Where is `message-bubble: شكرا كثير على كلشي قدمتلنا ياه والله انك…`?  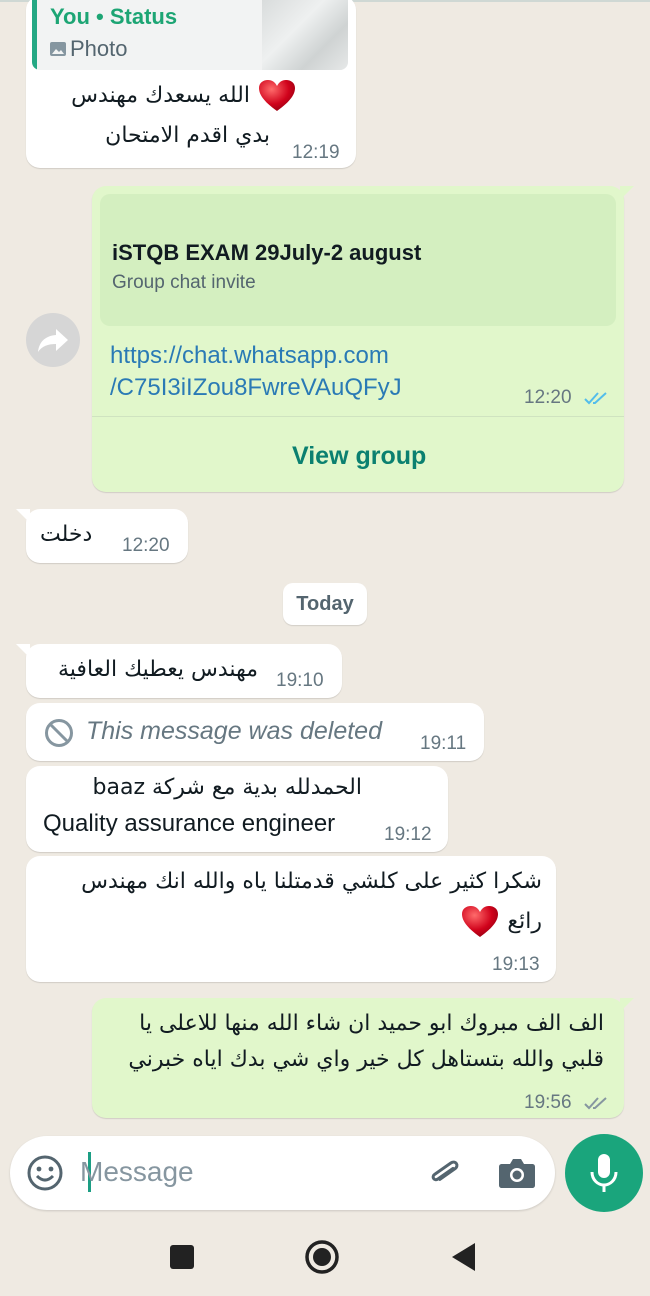
message-bubble: شكرا كثير على كلشي قدمتلنا ياه والله انك… is located at coordinates (291, 919).